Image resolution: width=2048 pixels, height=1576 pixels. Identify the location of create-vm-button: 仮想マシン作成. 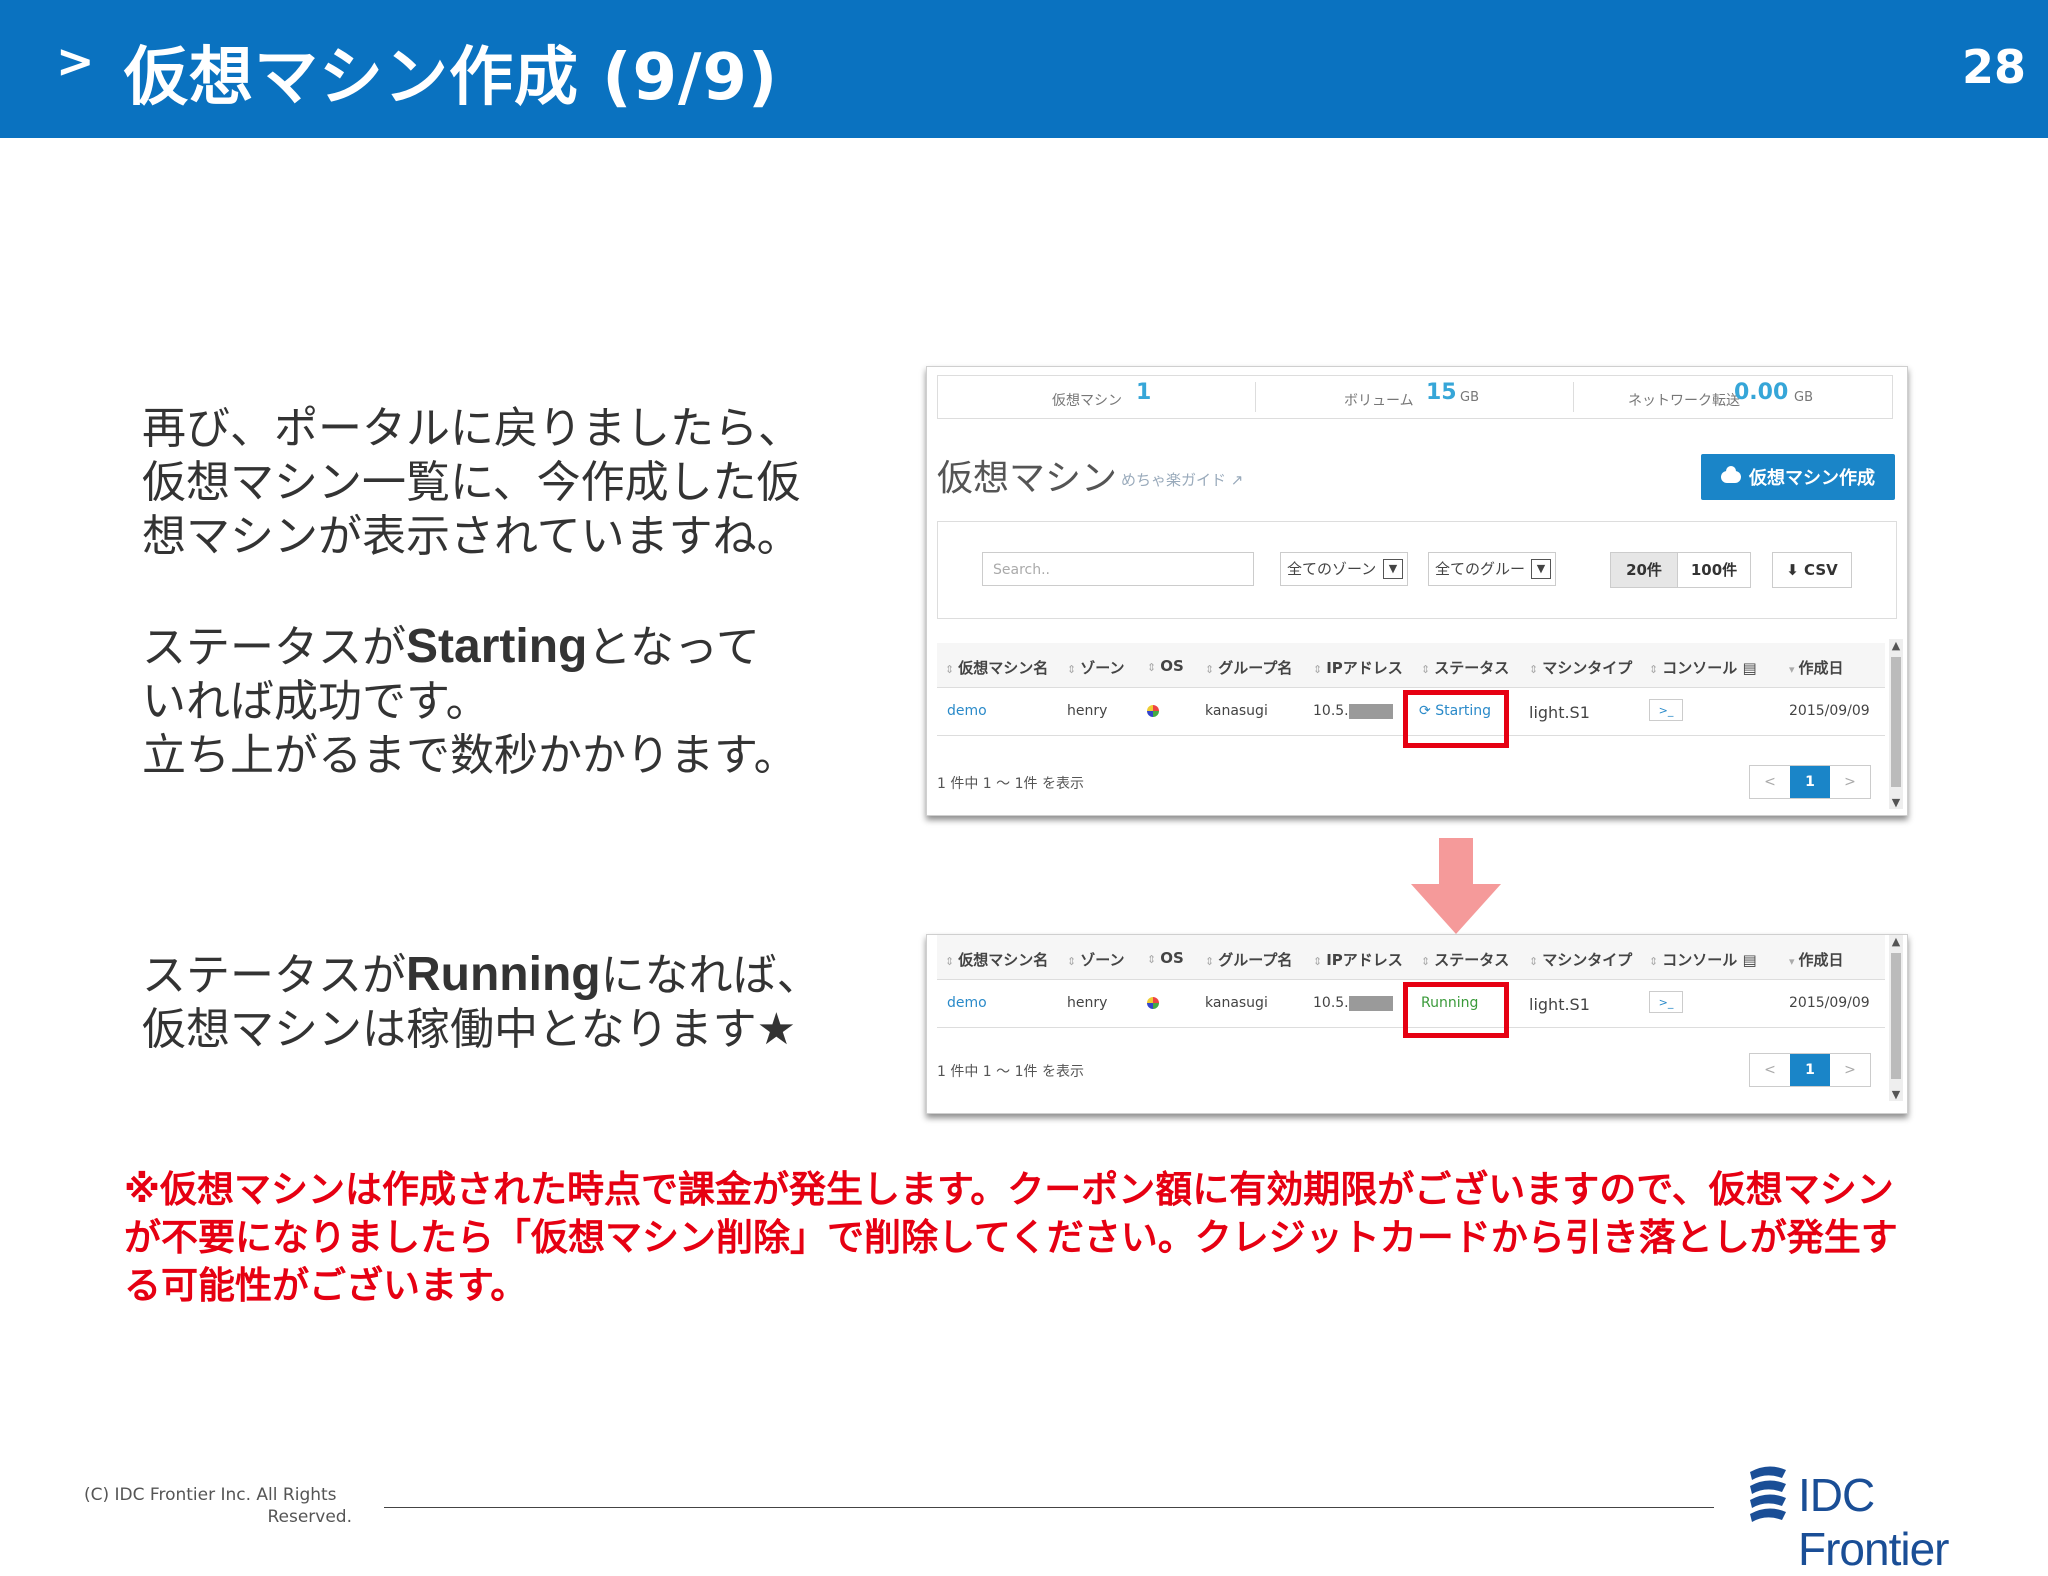
(1798, 477).